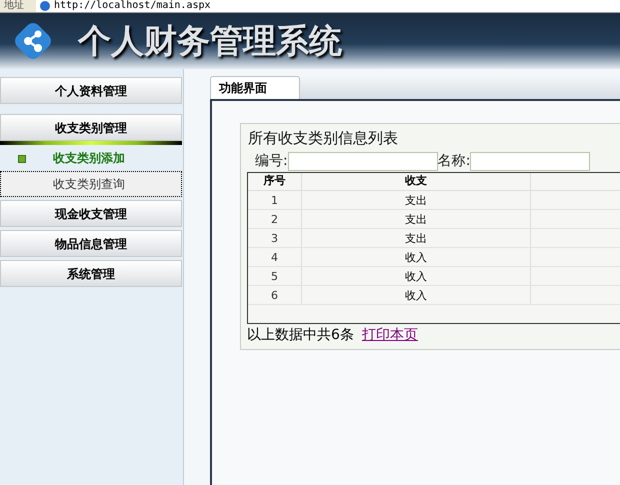 The height and width of the screenshot is (485, 620). What do you see at coordinates (275, 276) in the screenshot?
I see `table-cell: 5` at bounding box center [275, 276].